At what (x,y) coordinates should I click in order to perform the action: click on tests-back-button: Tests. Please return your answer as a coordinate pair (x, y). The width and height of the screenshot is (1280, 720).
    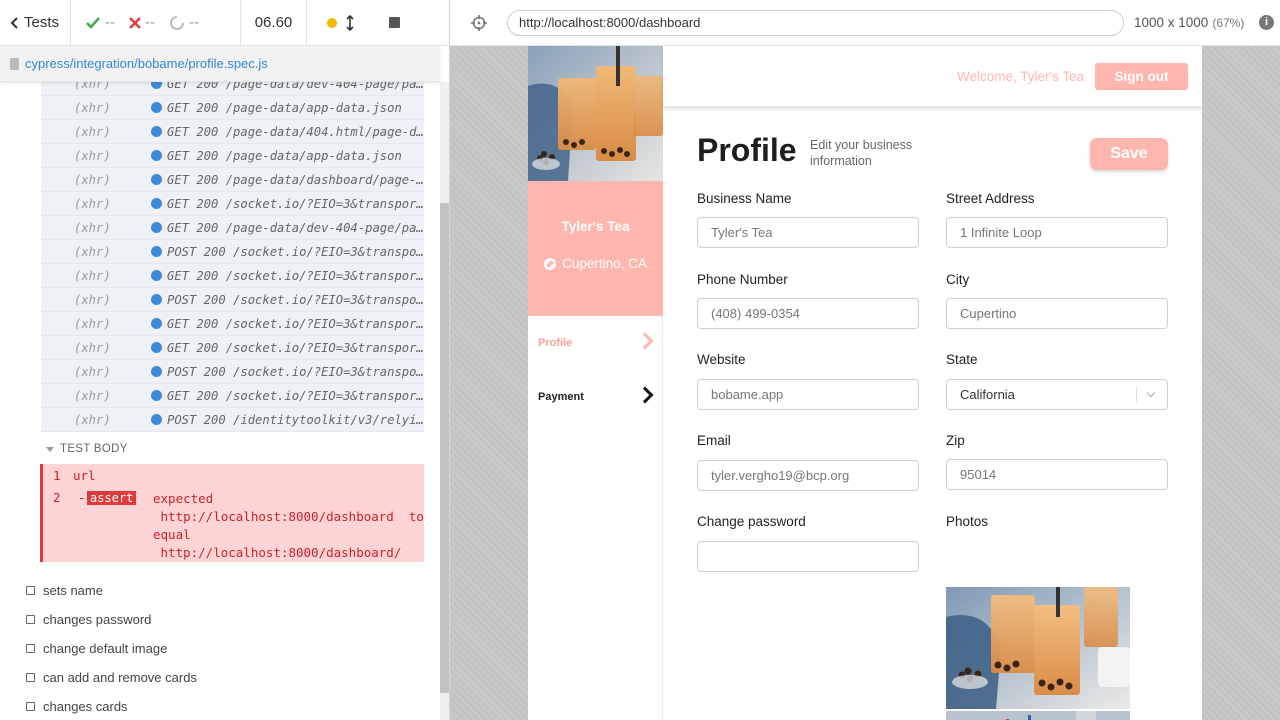
    Looking at the image, I should click on (35, 23).